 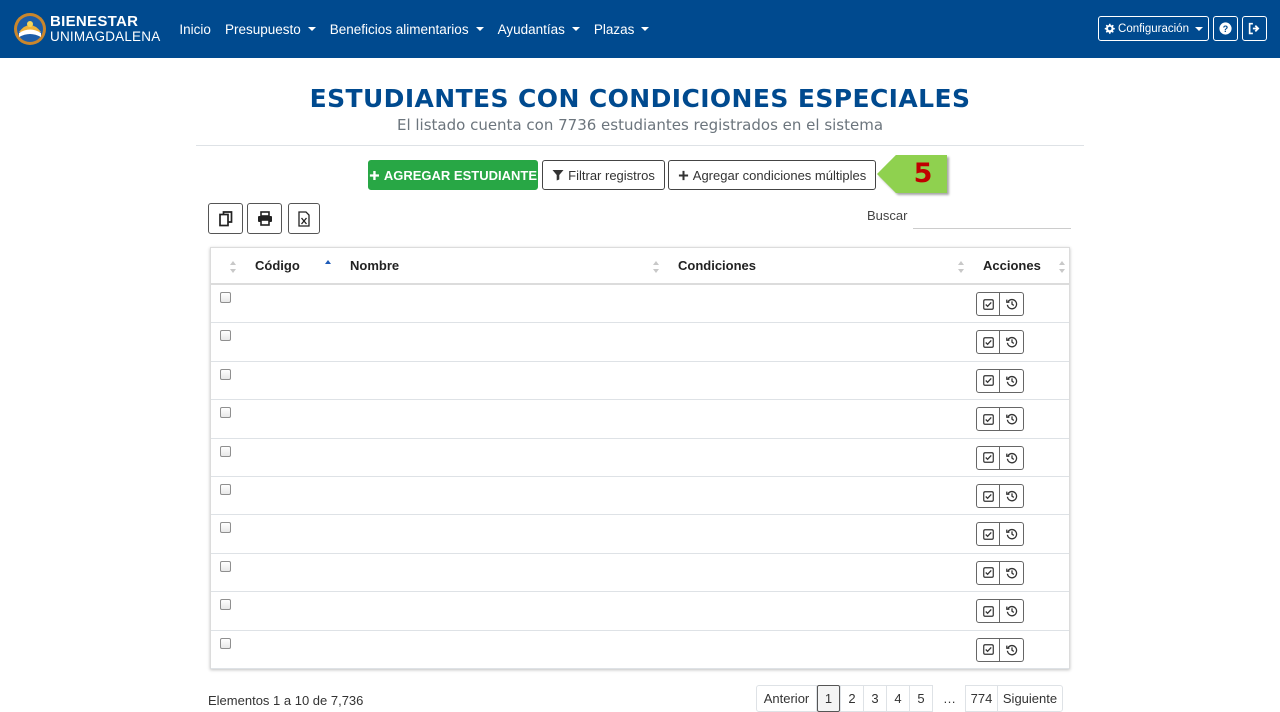 What do you see at coordinates (912, 174) in the screenshot?
I see `step-callout-arrow: 5` at bounding box center [912, 174].